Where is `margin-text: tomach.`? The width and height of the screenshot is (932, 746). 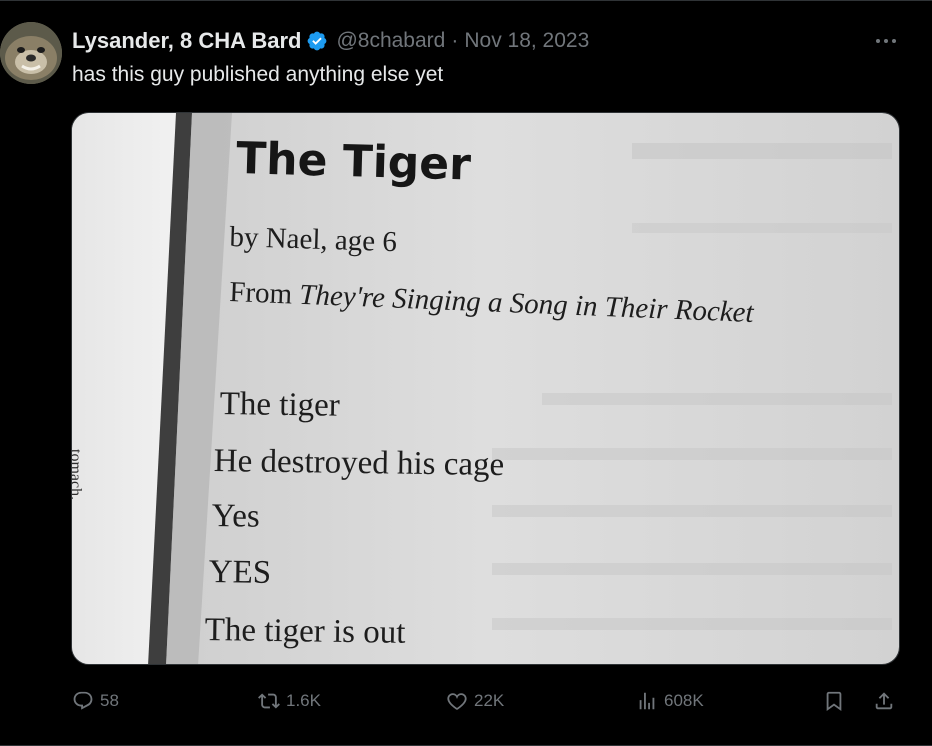 margin-text: tomach. is located at coordinates (77, 475).